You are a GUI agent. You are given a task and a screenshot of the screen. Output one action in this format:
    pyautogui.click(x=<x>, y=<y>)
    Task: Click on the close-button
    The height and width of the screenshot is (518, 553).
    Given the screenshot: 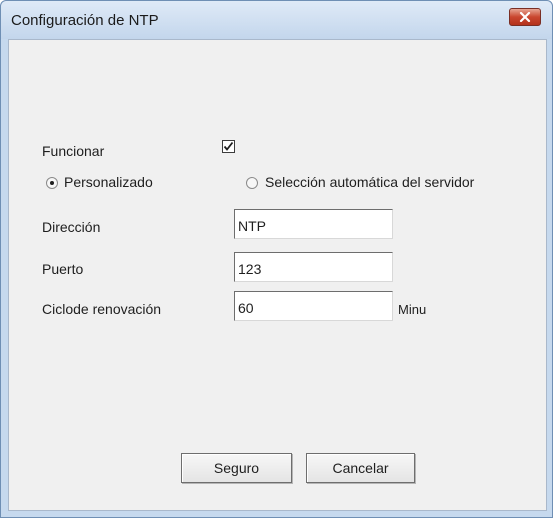 What is the action you would take?
    pyautogui.click(x=525, y=17)
    